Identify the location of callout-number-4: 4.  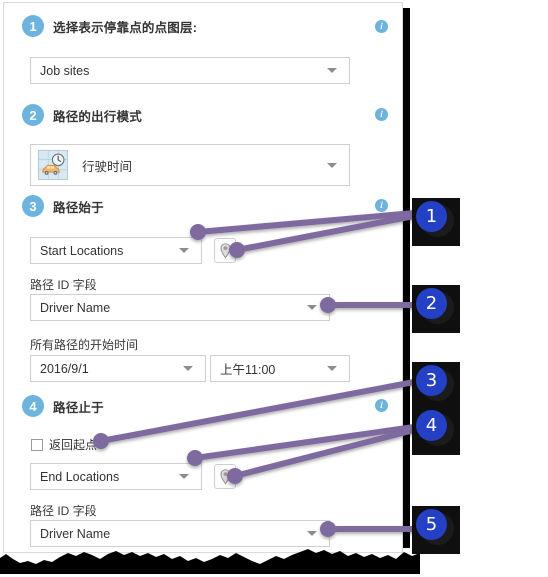
(431, 425).